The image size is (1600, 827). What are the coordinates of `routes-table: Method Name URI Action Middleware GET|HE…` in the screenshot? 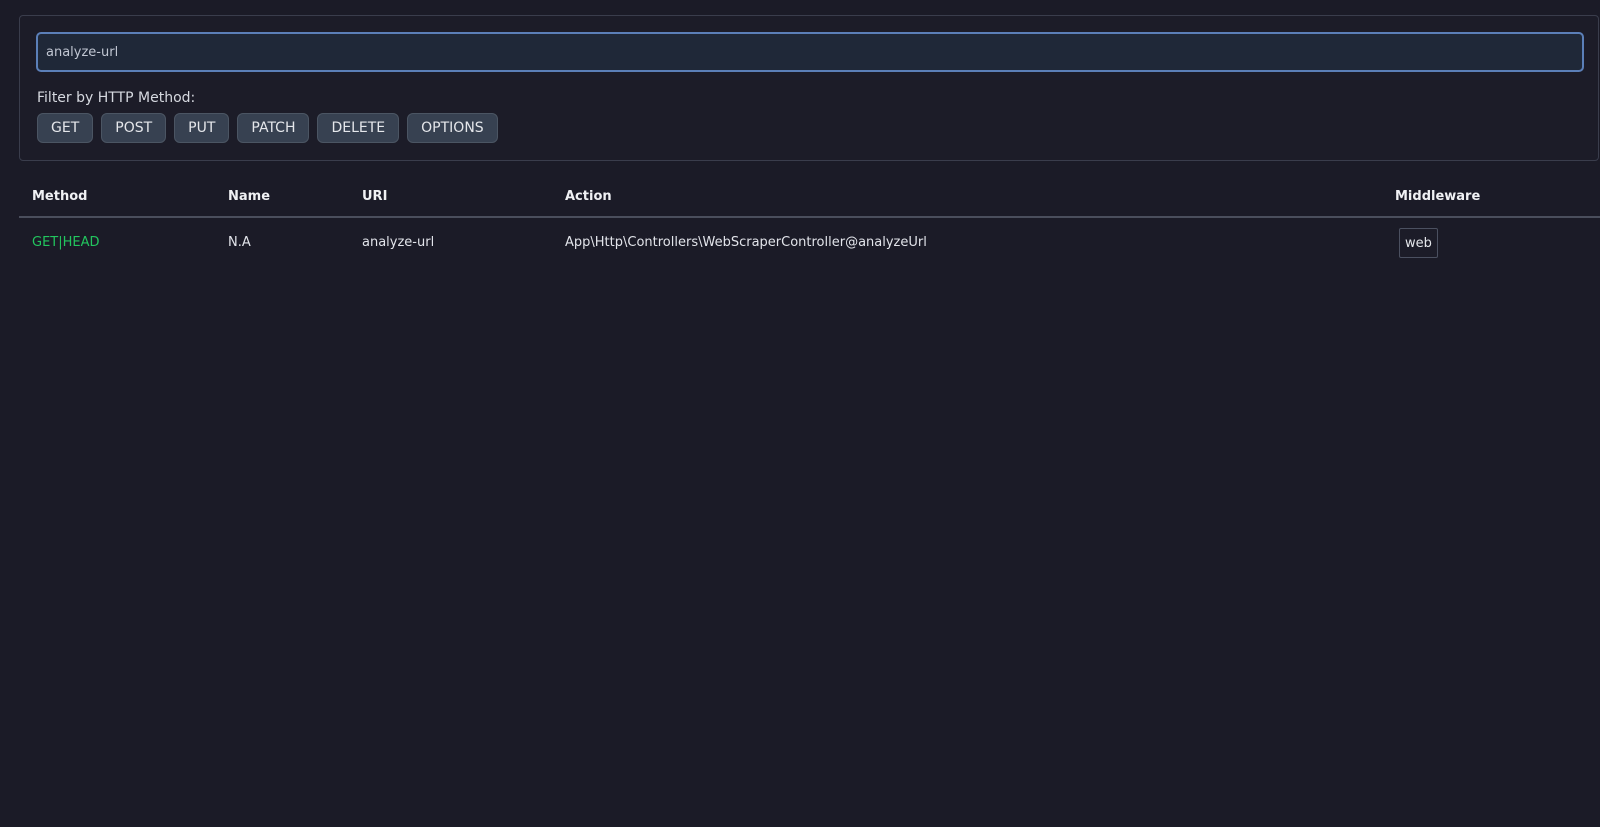 It's located at (809, 222).